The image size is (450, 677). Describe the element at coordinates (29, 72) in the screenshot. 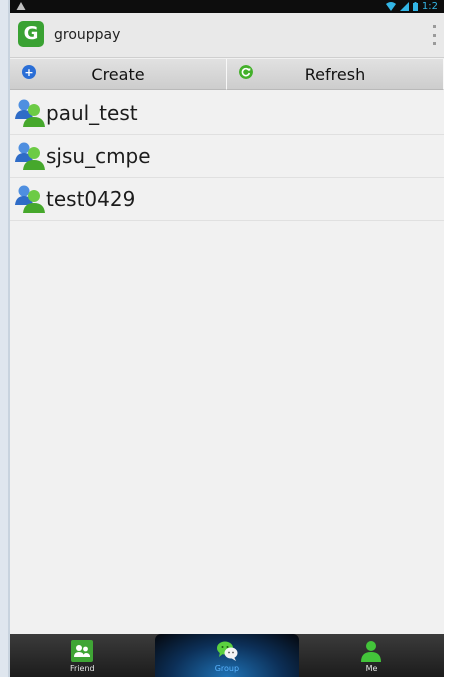

I see `plus-icon: +` at that location.